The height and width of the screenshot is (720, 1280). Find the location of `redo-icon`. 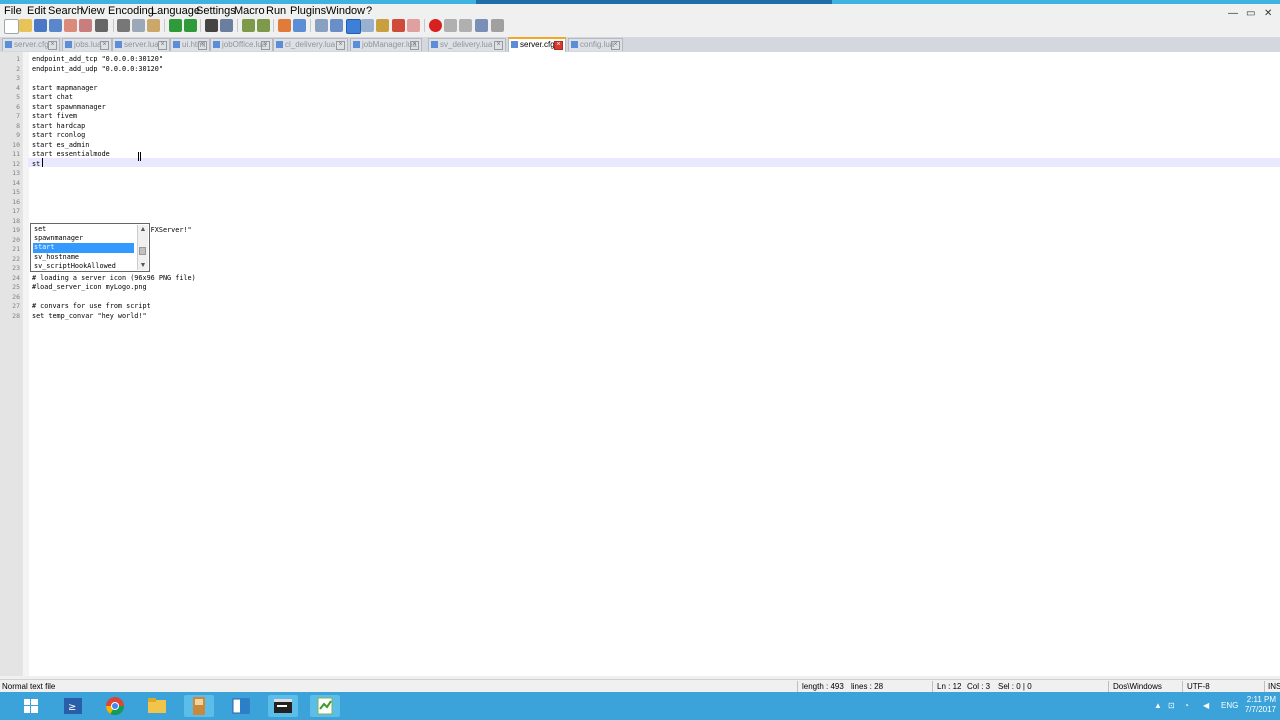

redo-icon is located at coordinates (190, 25).